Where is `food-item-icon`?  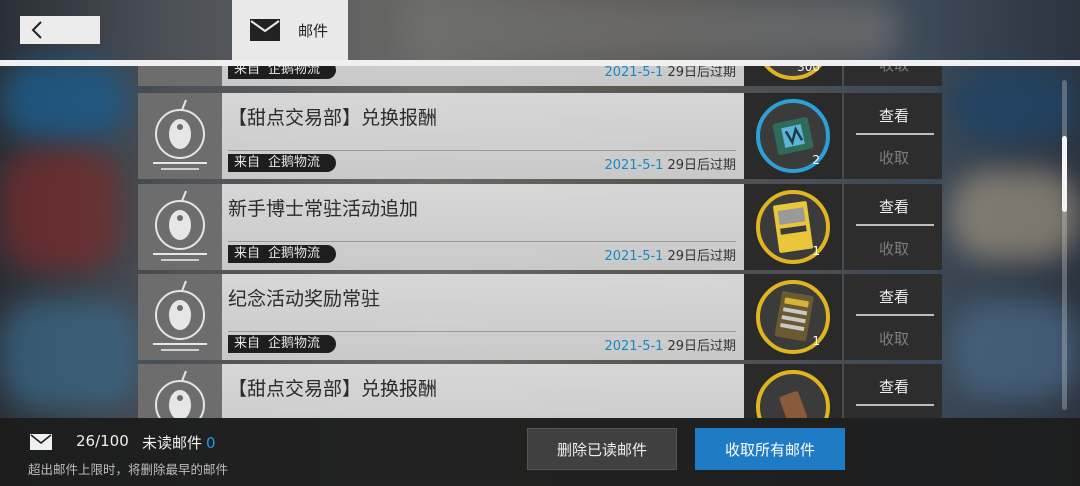 food-item-icon is located at coordinates (793, 404).